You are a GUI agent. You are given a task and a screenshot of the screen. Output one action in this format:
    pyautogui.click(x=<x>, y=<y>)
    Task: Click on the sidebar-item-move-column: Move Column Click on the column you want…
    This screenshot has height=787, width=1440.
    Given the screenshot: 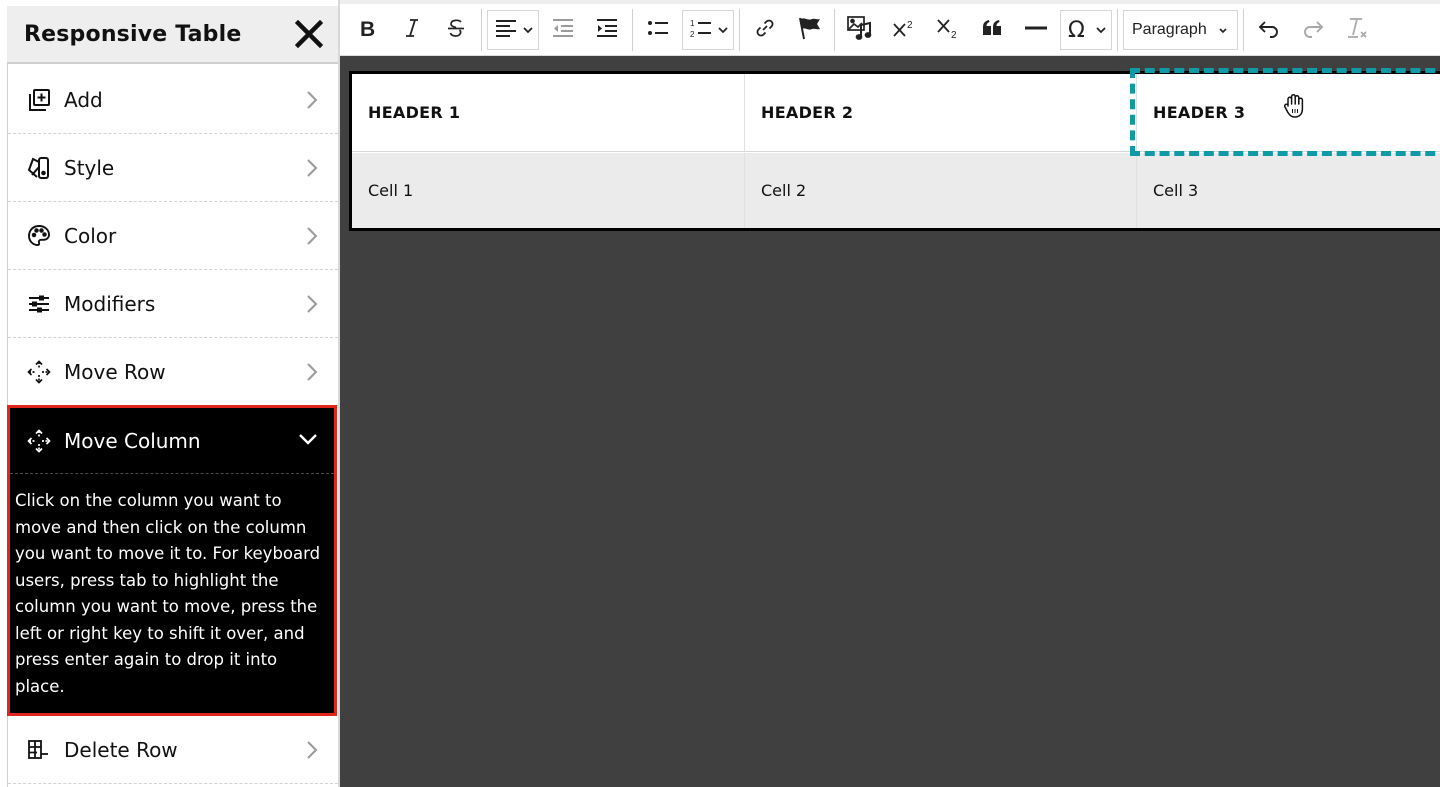 What is the action you would take?
    pyautogui.click(x=172, y=560)
    